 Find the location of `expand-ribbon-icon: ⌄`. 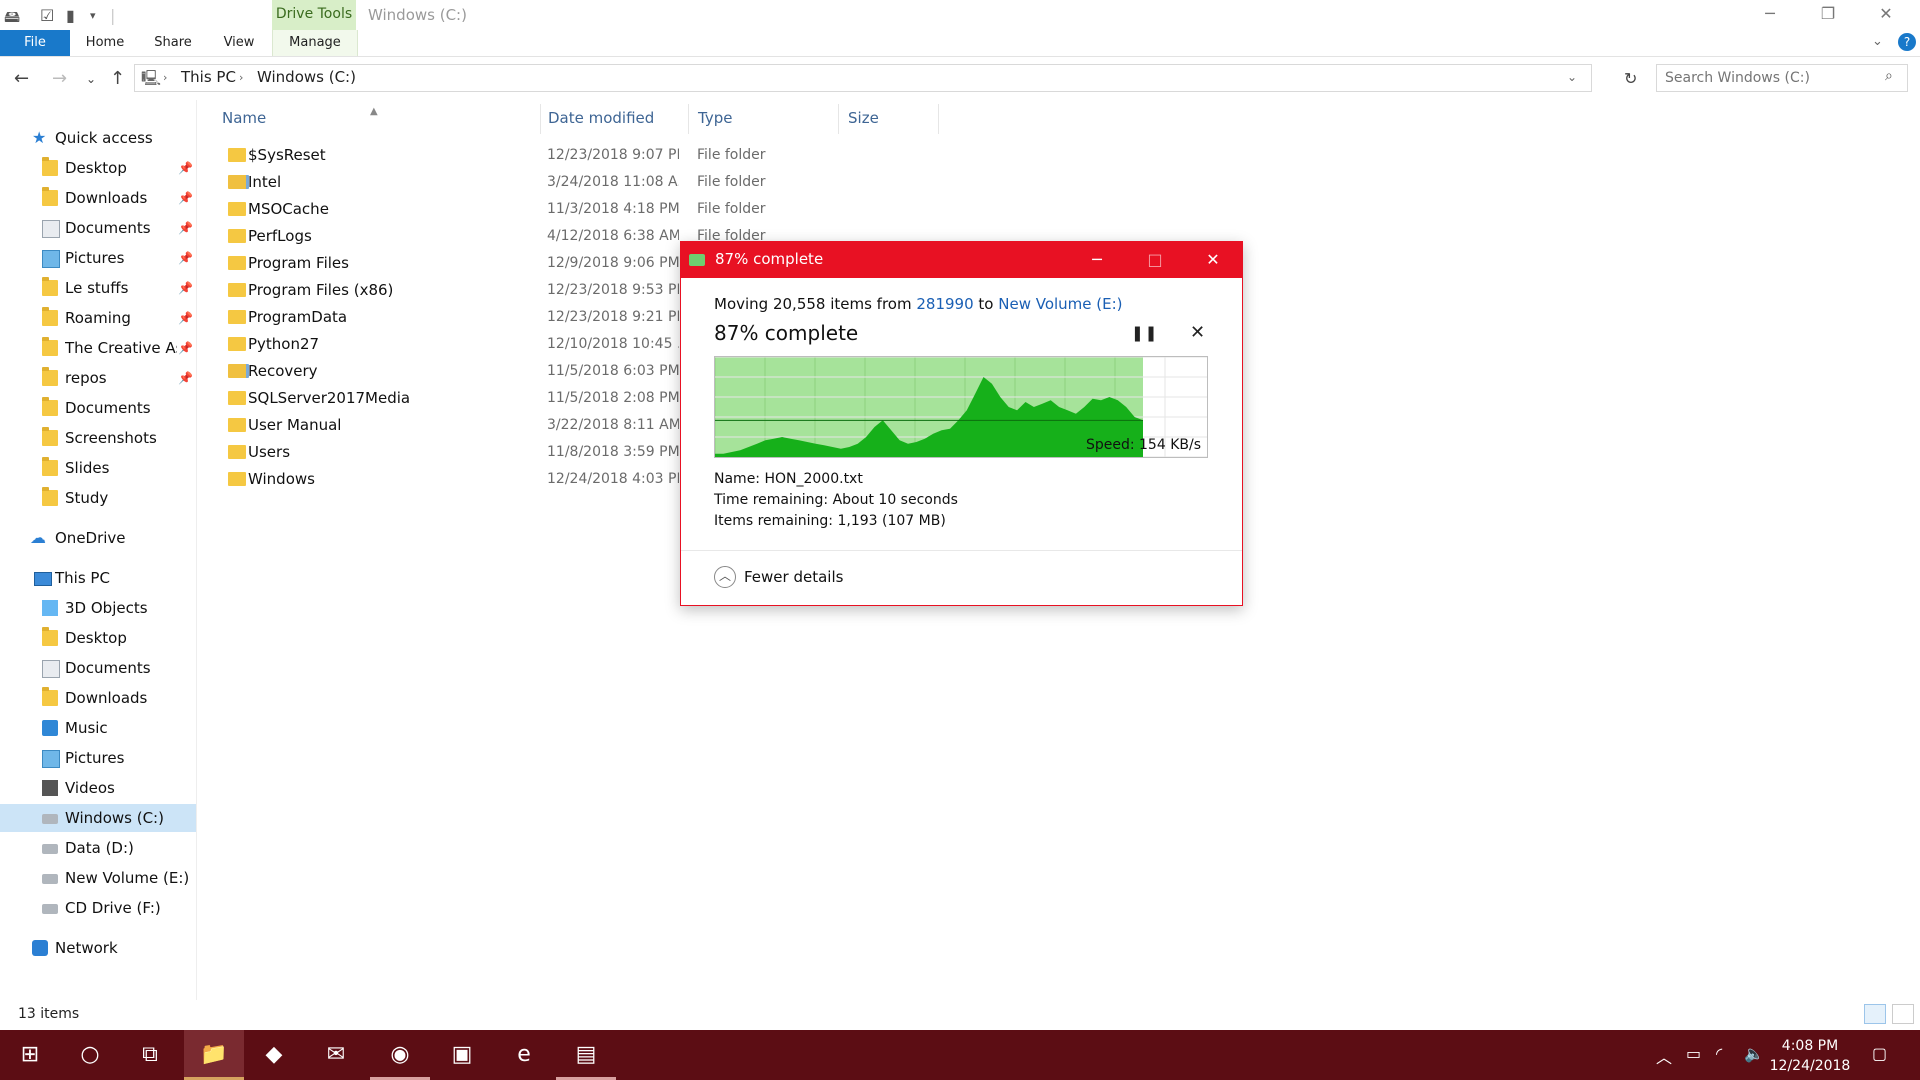

expand-ribbon-icon: ⌄ is located at coordinates (1877, 41).